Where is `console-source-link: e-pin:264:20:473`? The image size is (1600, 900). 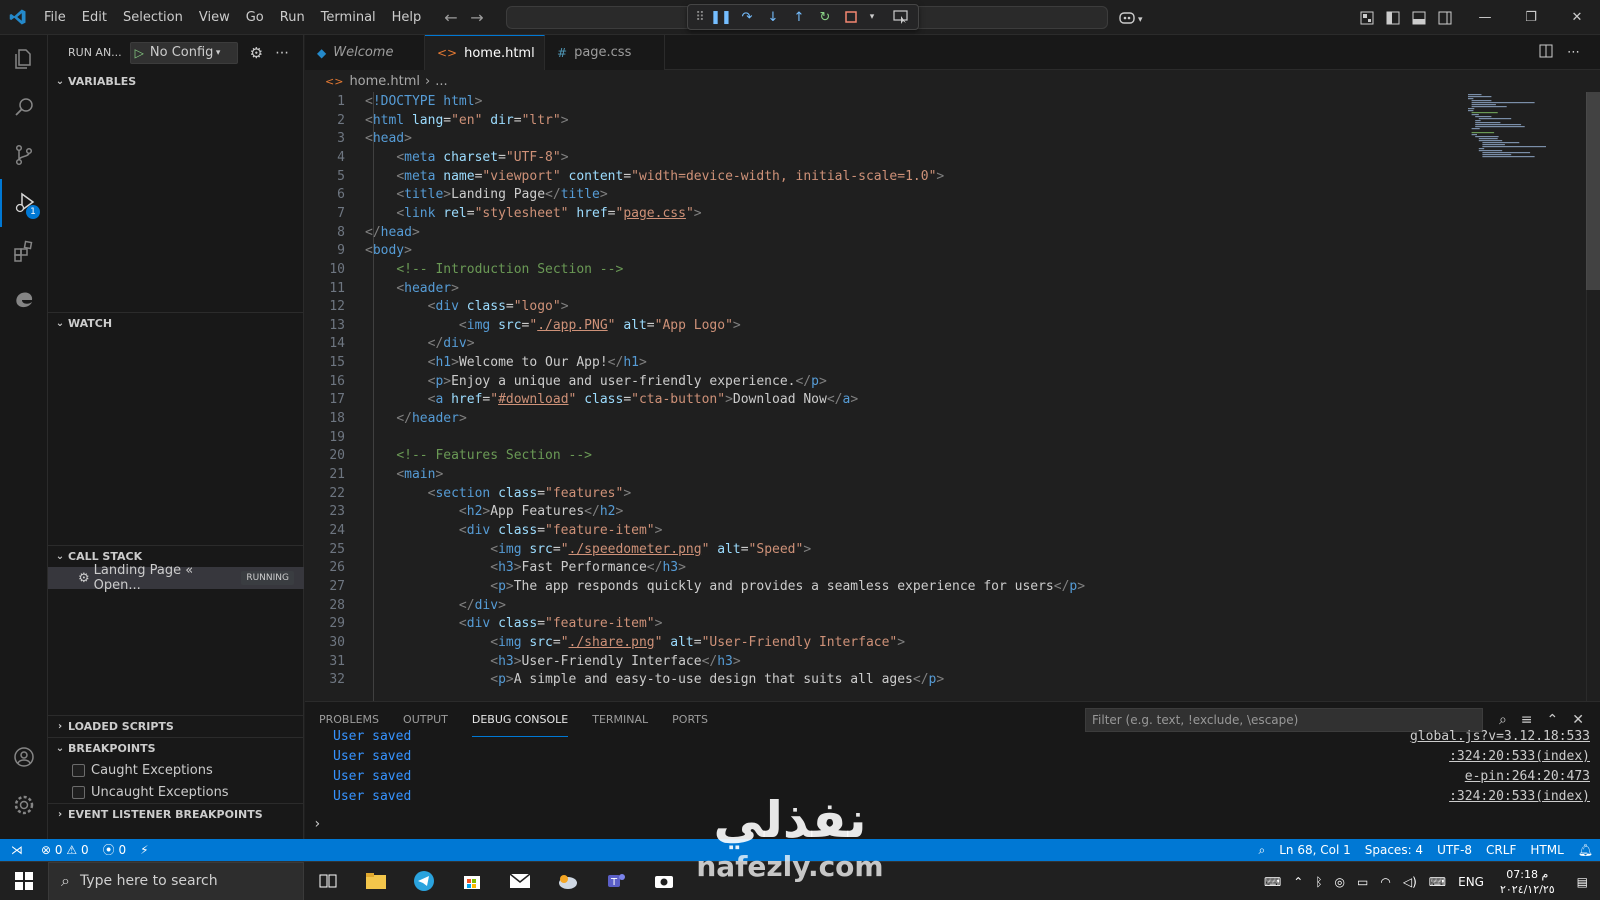
console-source-link: e-pin:264:20:473 is located at coordinates (1527, 777).